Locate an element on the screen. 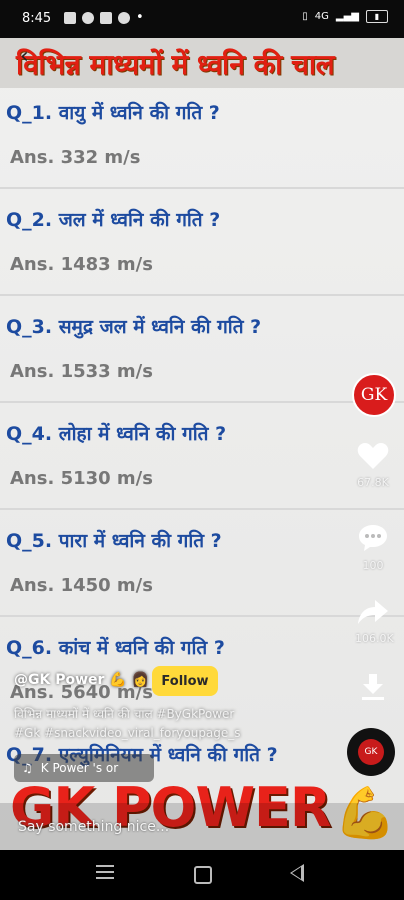 This screenshot has height=900, width=404. answer-text: Ans. 1533 m/s is located at coordinates (81, 371).